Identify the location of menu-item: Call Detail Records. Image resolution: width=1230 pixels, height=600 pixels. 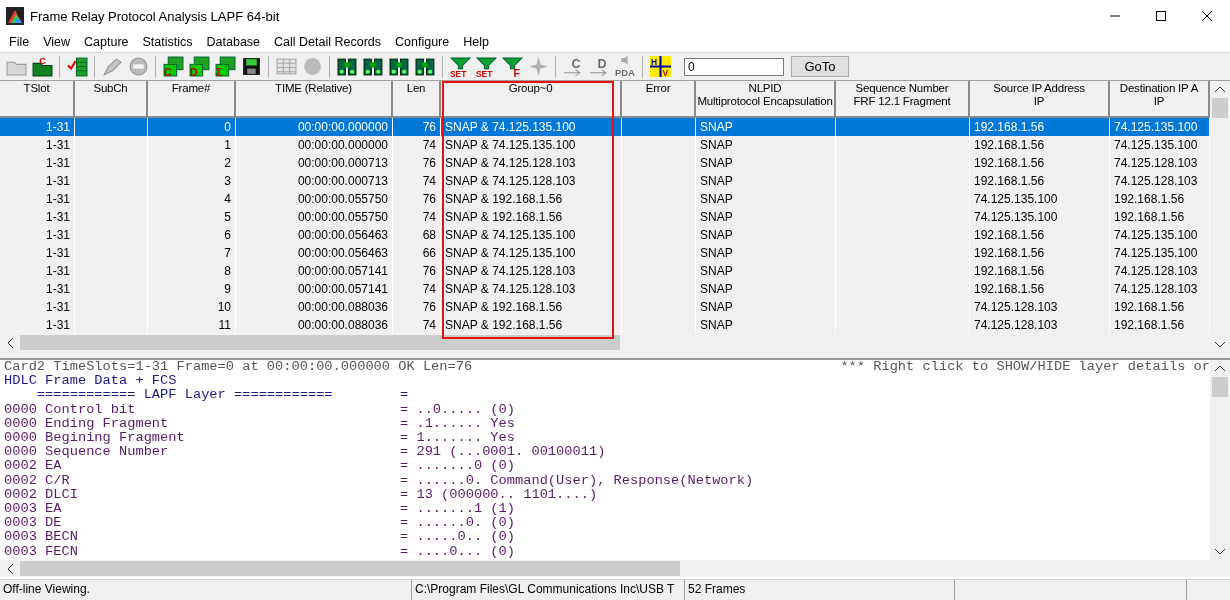
(328, 42).